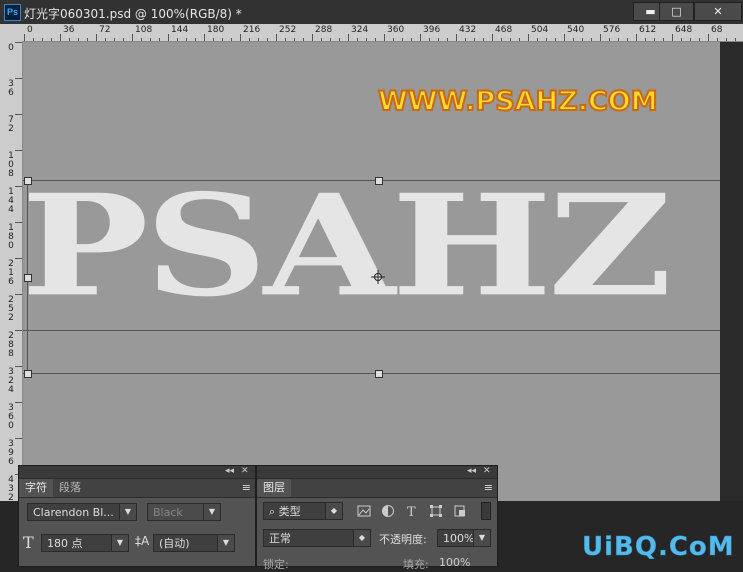 This screenshot has width=743, height=572. I want to click on leading-dropdown: (自动) ▼, so click(194, 543).